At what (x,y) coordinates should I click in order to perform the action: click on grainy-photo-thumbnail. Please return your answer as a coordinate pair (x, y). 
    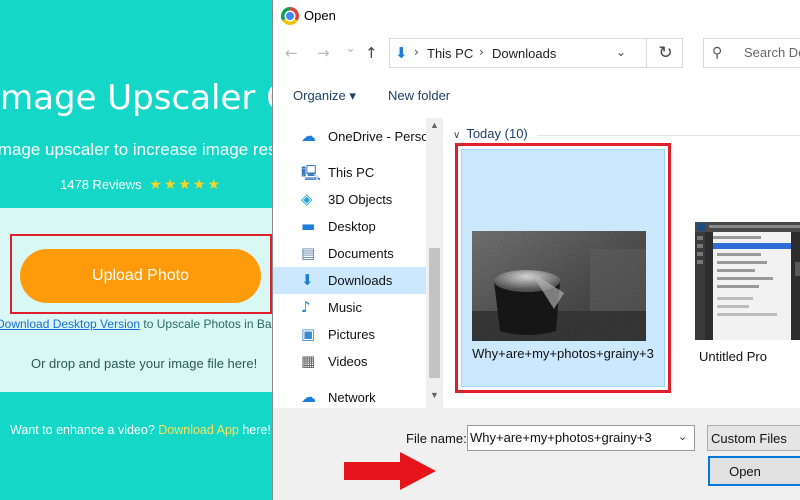
    Looking at the image, I should click on (559, 286).